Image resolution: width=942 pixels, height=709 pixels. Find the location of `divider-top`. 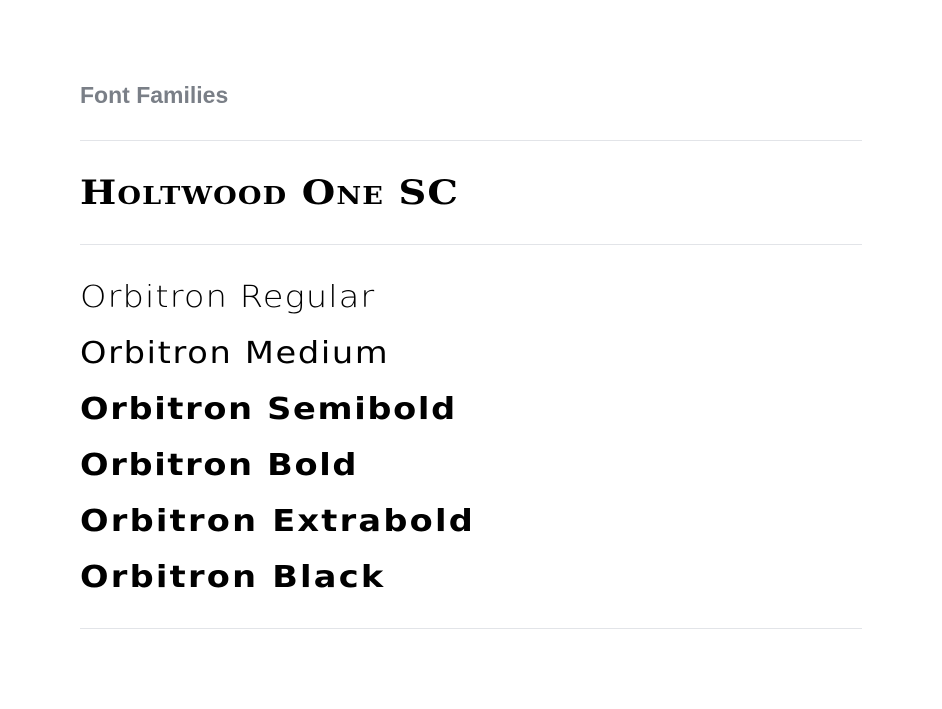

divider-top is located at coordinates (471, 140).